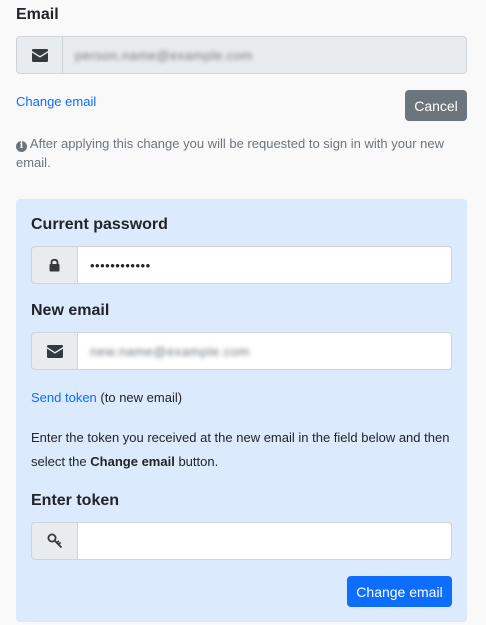 This screenshot has width=486, height=625. I want to click on token-group, so click(241, 541).